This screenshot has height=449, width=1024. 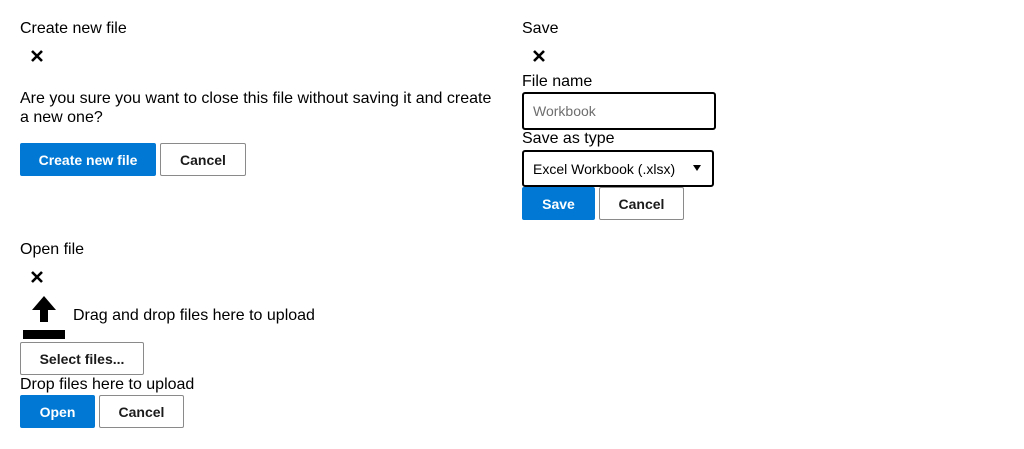 I want to click on create-dialog-title: Create new file, so click(x=73, y=28).